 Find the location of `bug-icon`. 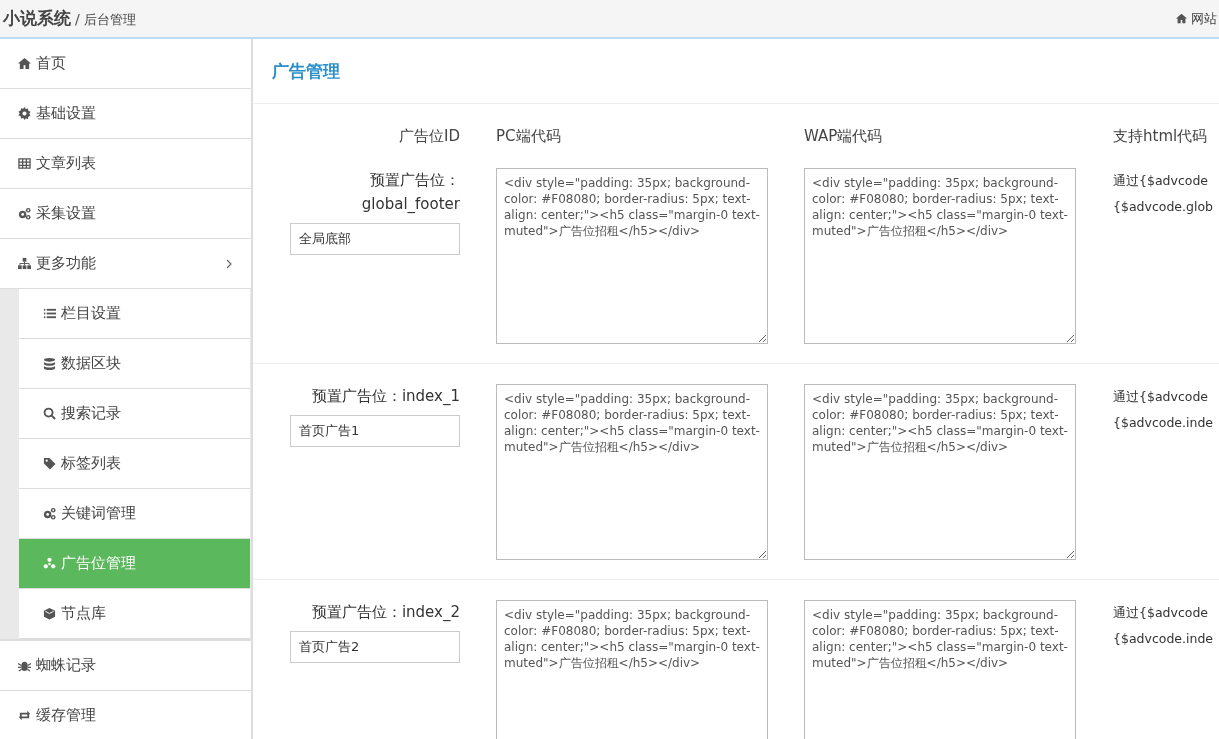

bug-icon is located at coordinates (24, 665).